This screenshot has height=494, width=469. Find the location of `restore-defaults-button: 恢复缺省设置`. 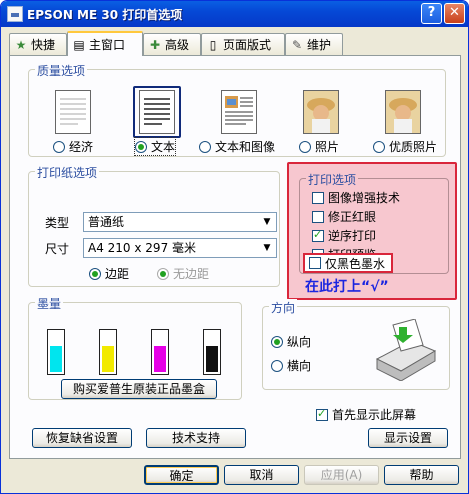

restore-defaults-button: 恢复缺省设置 is located at coordinates (82, 438).